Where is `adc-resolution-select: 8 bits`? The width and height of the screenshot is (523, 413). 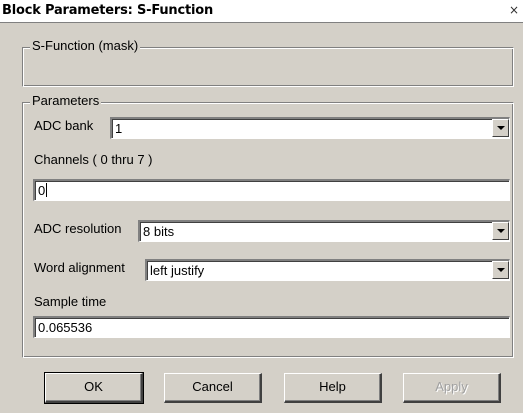 adc-resolution-select: 8 bits is located at coordinates (324, 231).